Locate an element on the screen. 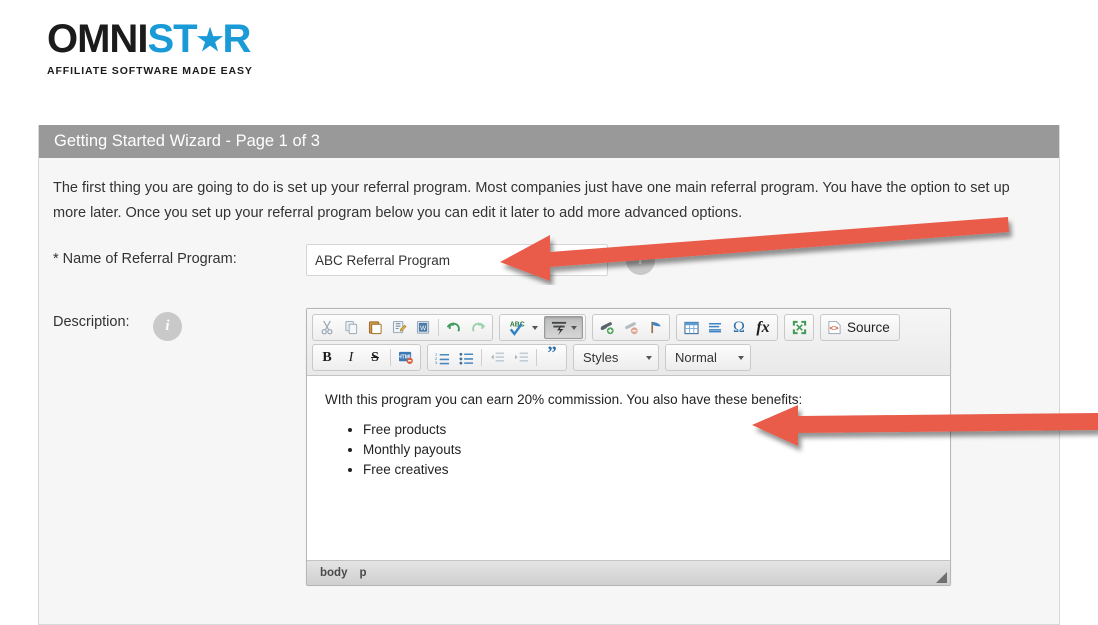 The width and height of the screenshot is (1098, 625). toolbar-group-basicstyles: B I S HTML is located at coordinates (366, 357).